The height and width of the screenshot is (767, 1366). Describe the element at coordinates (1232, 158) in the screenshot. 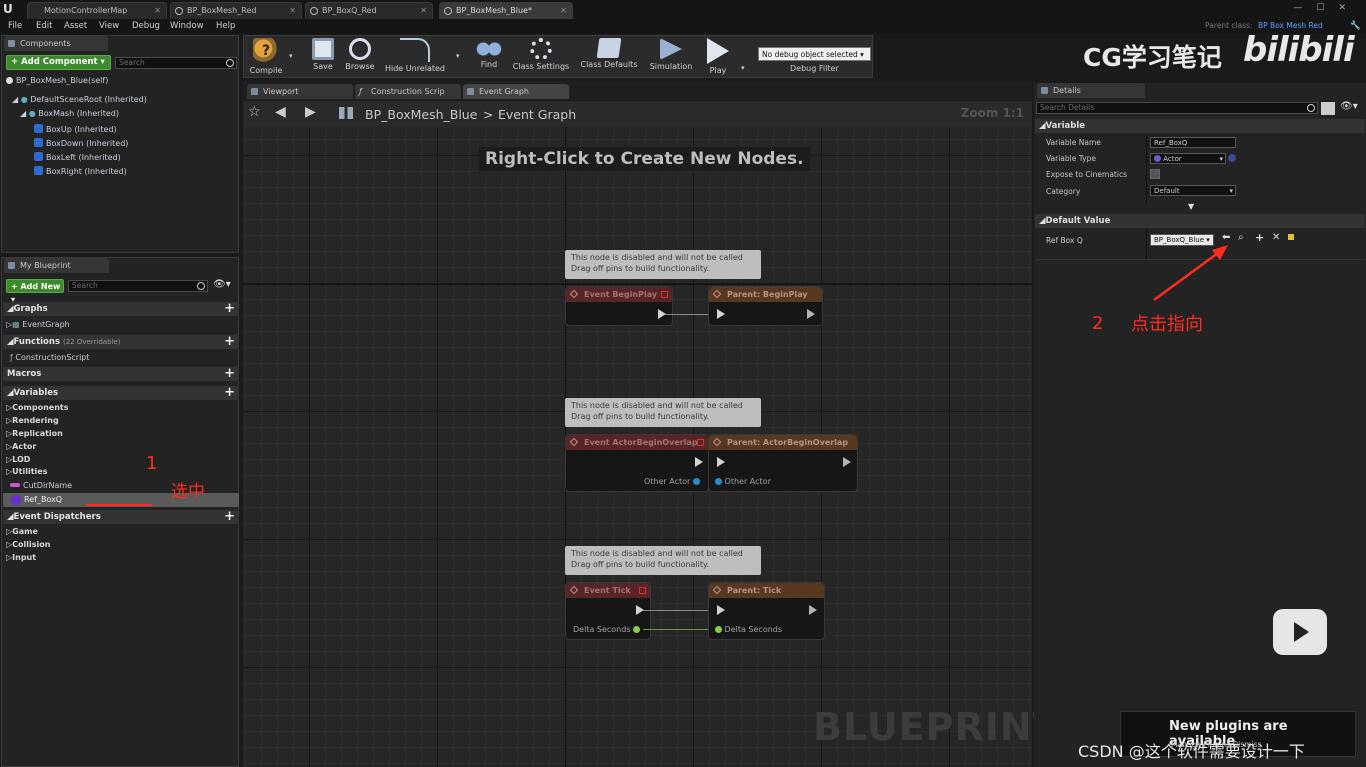

I see `container-type-icon` at that location.